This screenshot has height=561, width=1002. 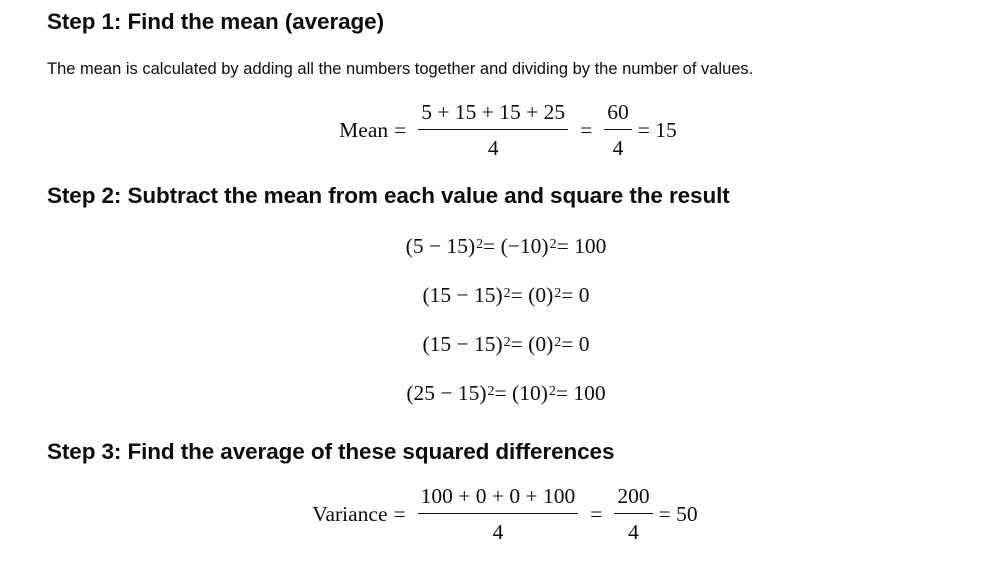 What do you see at coordinates (440, 246) in the screenshot?
I see `difference-expression: (5 − 15)` at bounding box center [440, 246].